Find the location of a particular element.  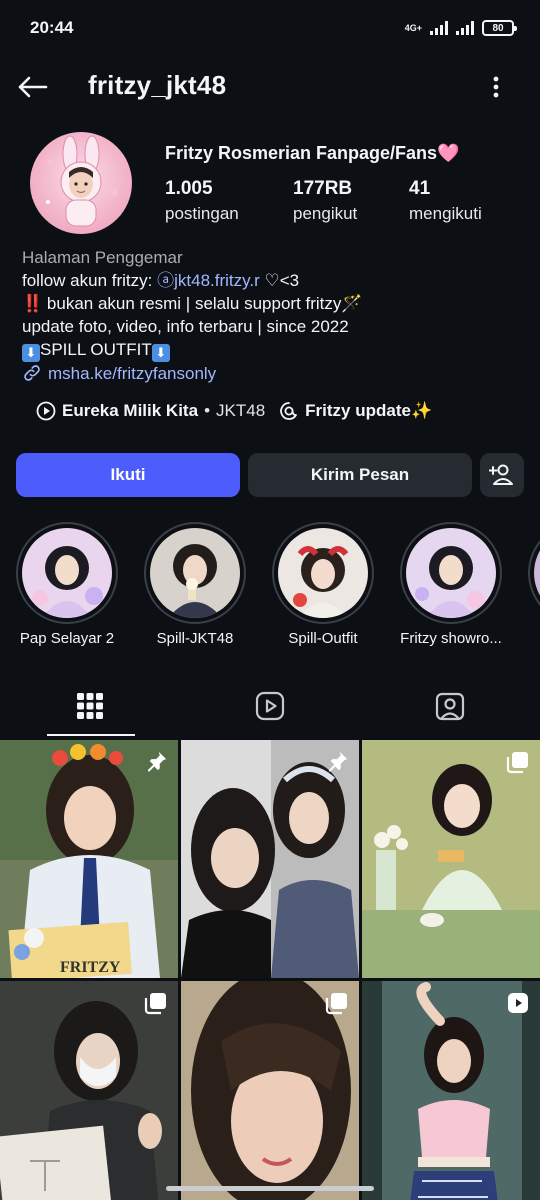

tab-reels is located at coordinates (270, 706).